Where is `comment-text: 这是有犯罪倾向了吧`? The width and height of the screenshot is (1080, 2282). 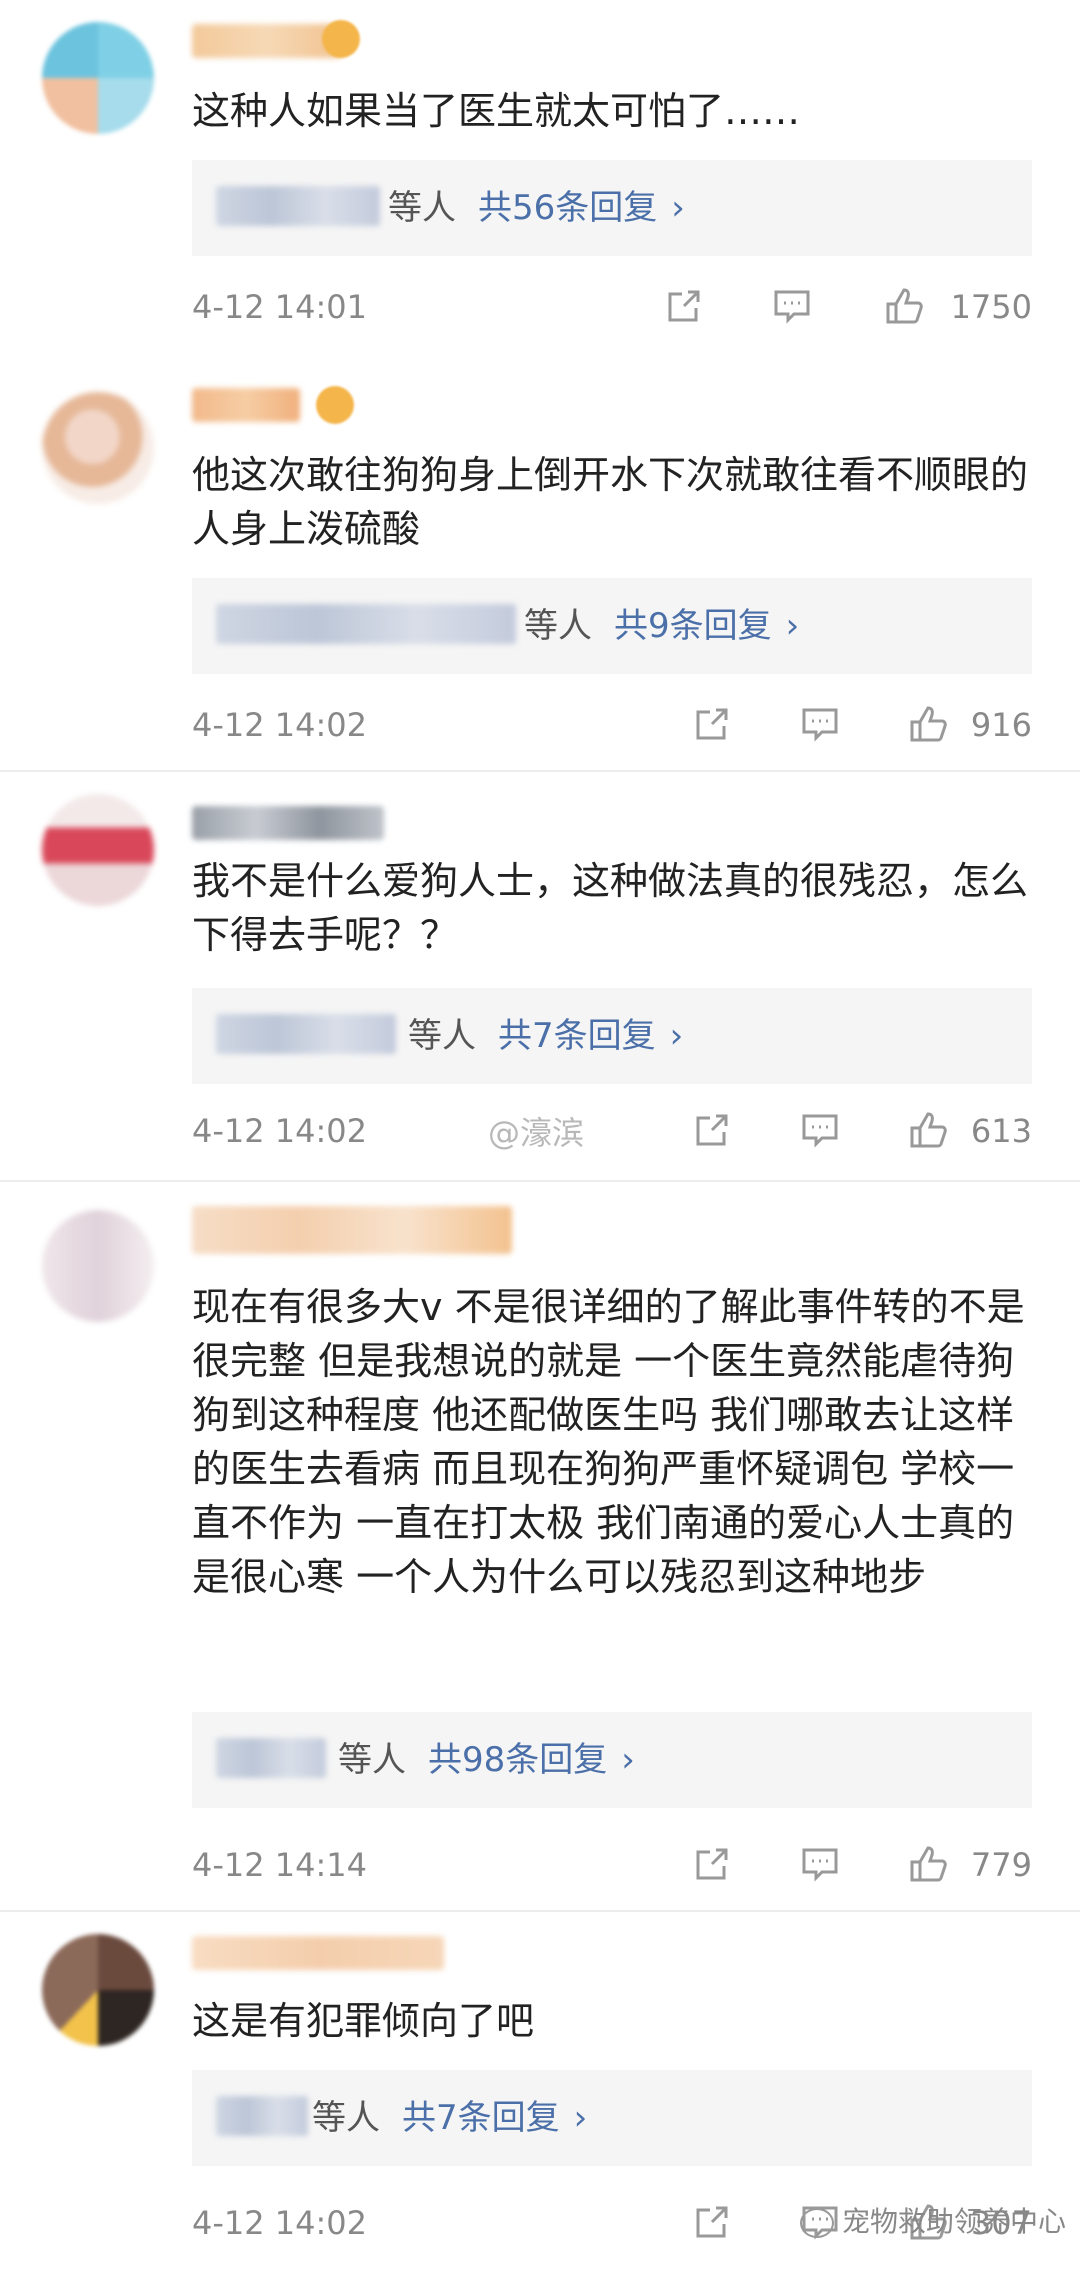 comment-text: 这是有犯罪倾向了吧 is located at coordinates (363, 2021).